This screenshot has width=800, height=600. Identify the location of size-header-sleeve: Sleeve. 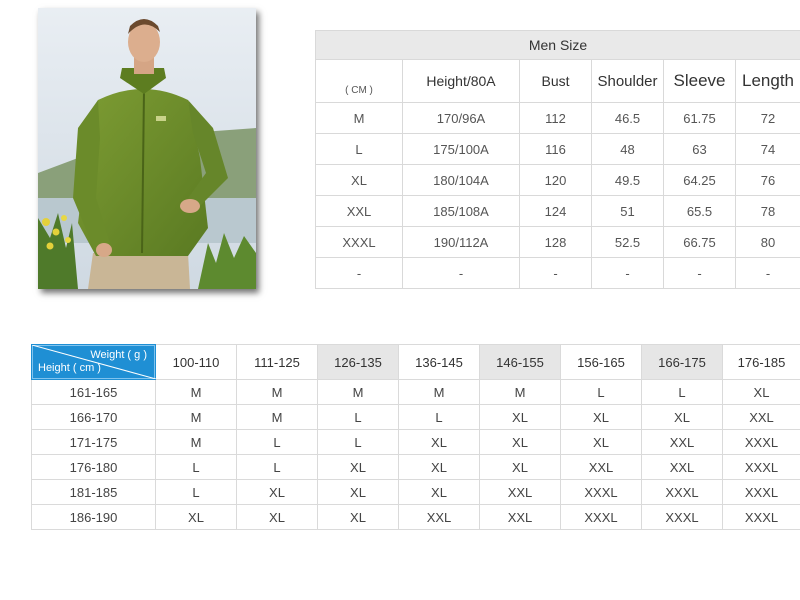
(699, 81).